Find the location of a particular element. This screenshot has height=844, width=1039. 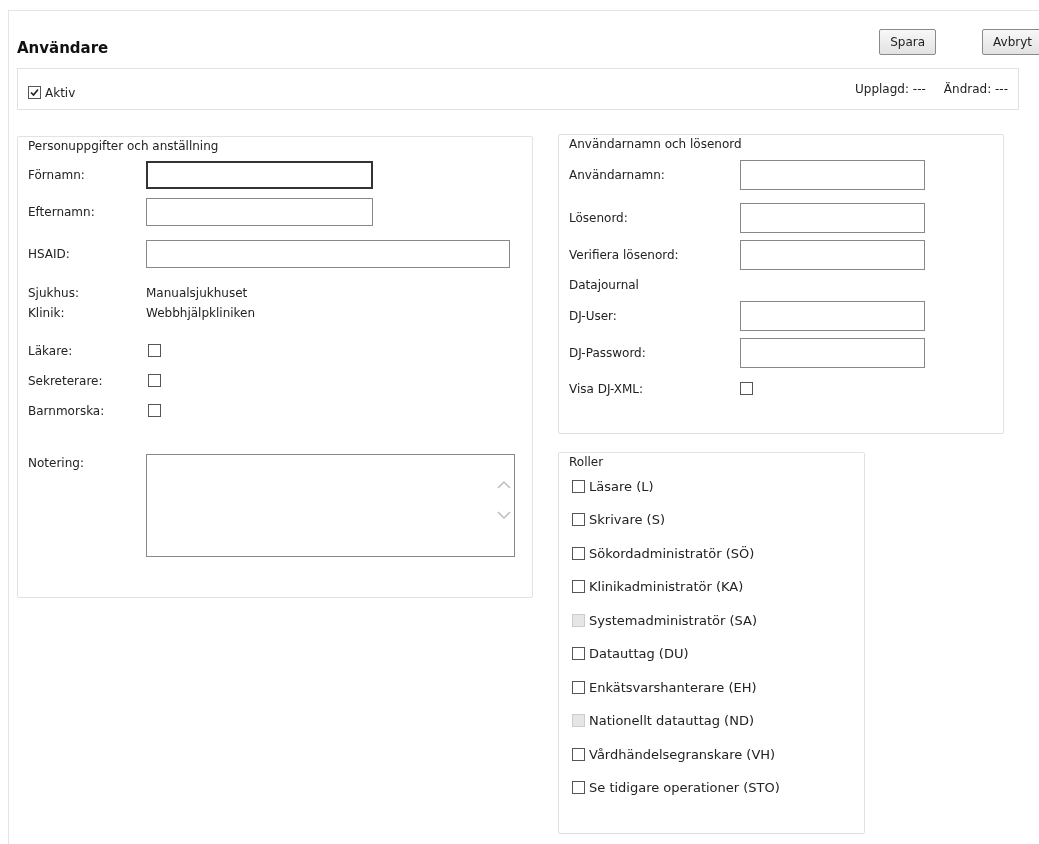

field-label: Förnamn: is located at coordinates (57, 175).